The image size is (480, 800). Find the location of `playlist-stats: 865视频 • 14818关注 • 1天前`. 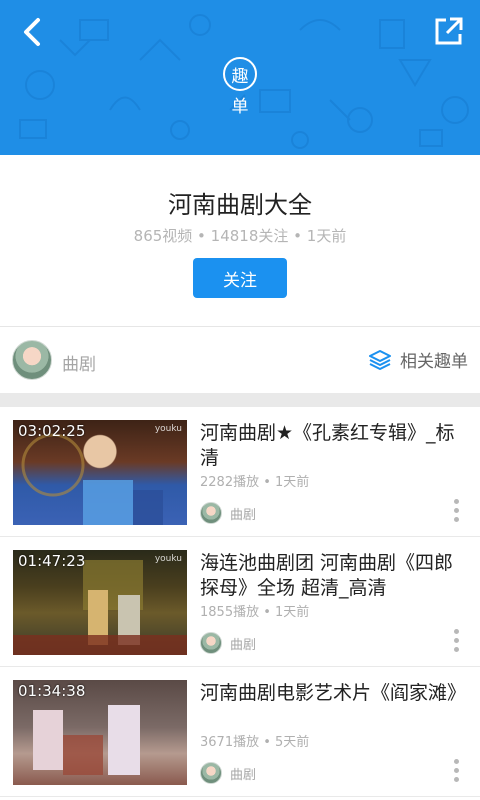

playlist-stats: 865视频 • 14818关注 • 1天前 is located at coordinates (240, 236).